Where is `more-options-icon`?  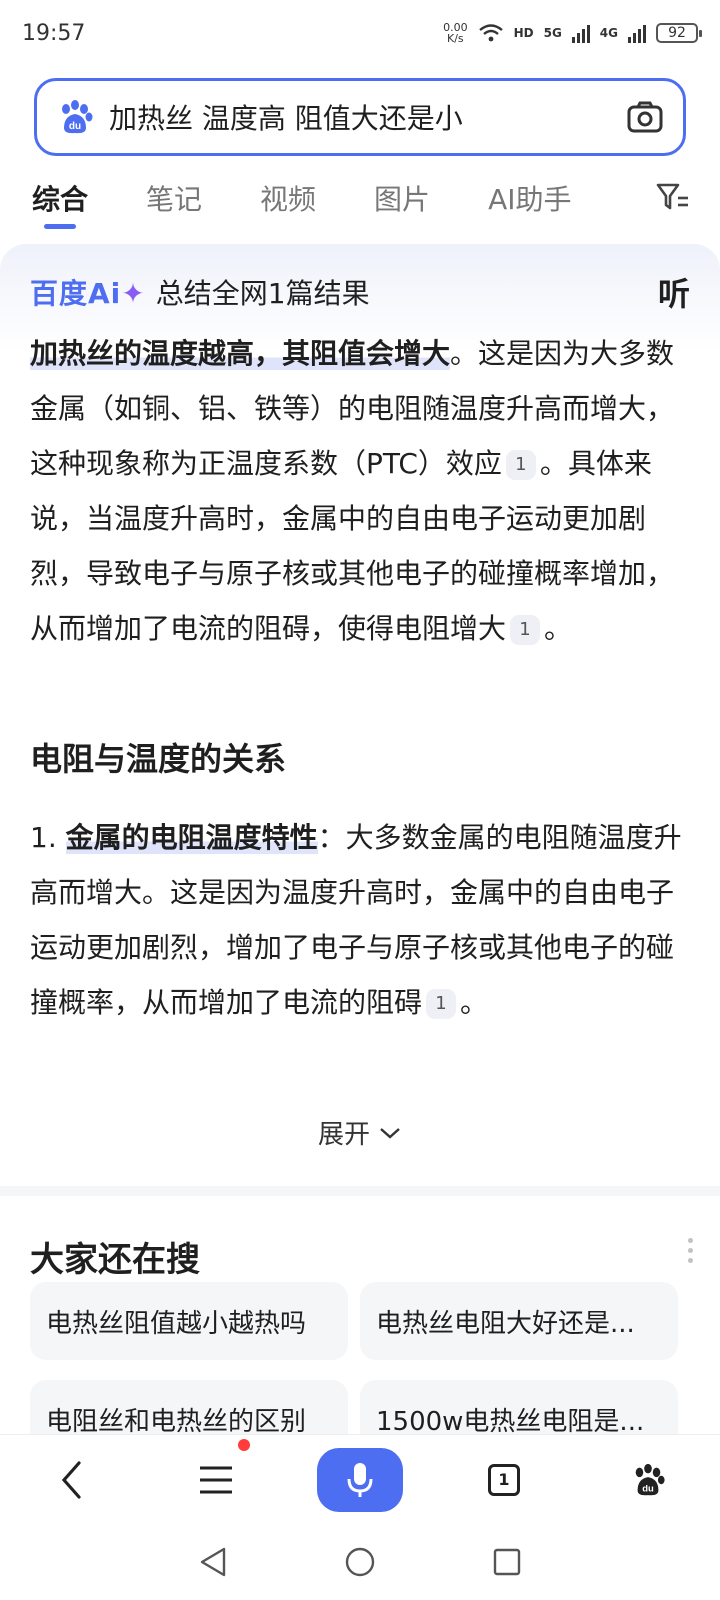
more-options-icon is located at coordinates (692, 1253).